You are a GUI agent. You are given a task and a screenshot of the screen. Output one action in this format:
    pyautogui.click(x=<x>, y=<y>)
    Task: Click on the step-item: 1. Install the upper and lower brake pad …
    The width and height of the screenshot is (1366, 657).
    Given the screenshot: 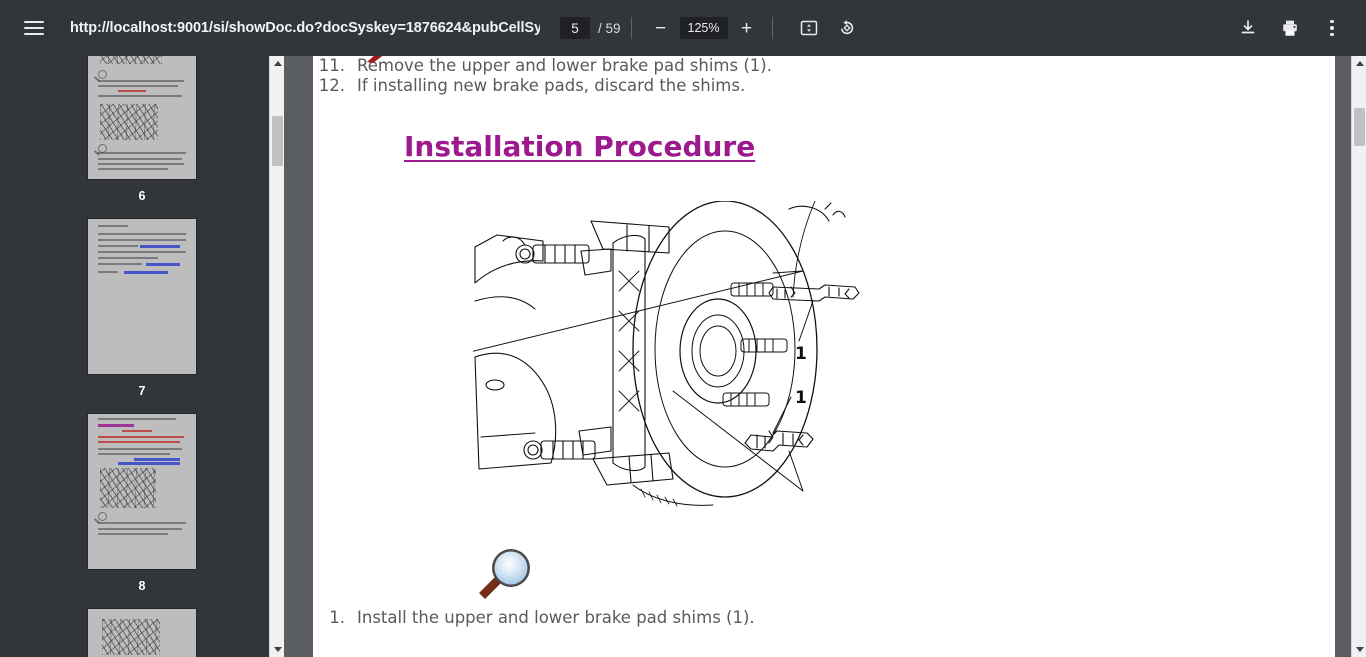 What is the action you would take?
    pyautogui.click(x=824, y=618)
    